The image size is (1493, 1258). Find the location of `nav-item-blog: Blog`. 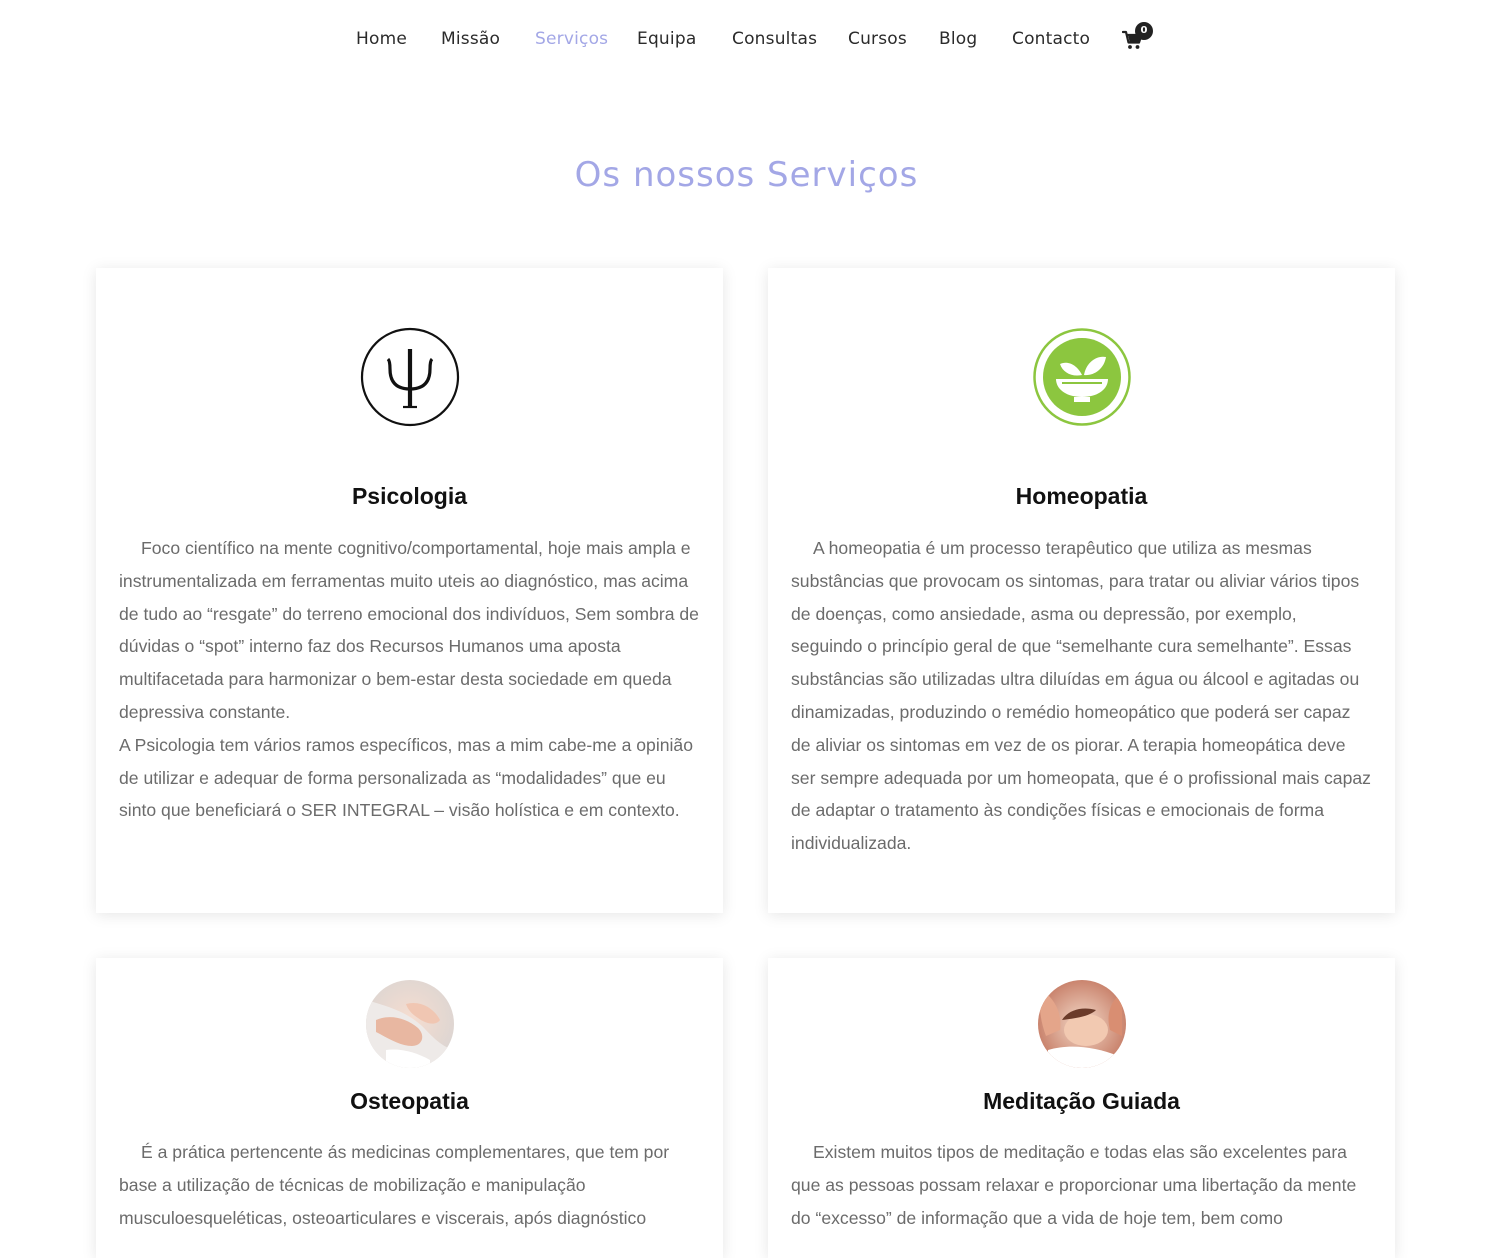

nav-item-blog: Blog is located at coordinates (958, 39).